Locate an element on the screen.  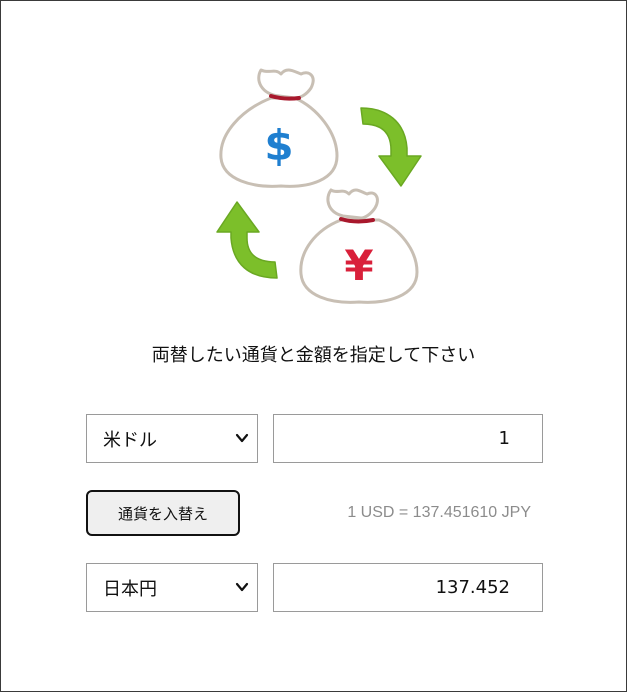
to-currency-select: 日本円 is located at coordinates (172, 587).